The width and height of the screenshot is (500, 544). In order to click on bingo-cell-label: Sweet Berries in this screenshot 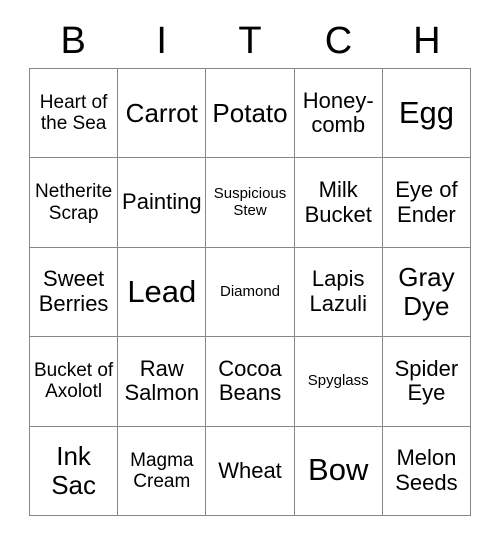, I will do `click(73, 291)`.